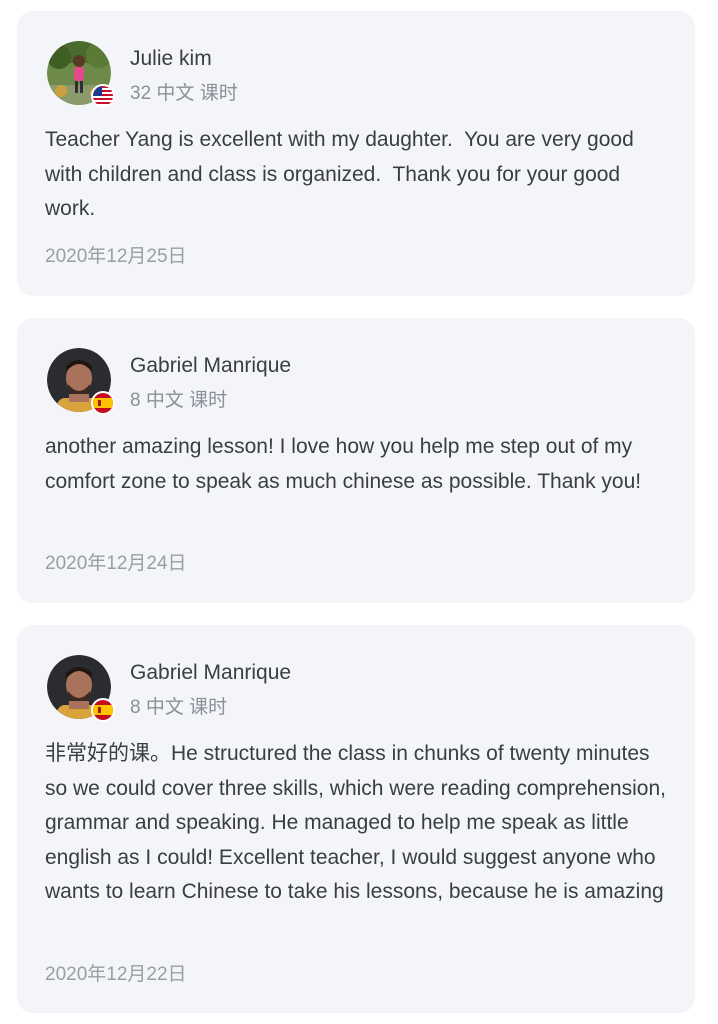 The height and width of the screenshot is (1024, 718). What do you see at coordinates (171, 59) in the screenshot?
I see `reviewer-name: Julie kim` at bounding box center [171, 59].